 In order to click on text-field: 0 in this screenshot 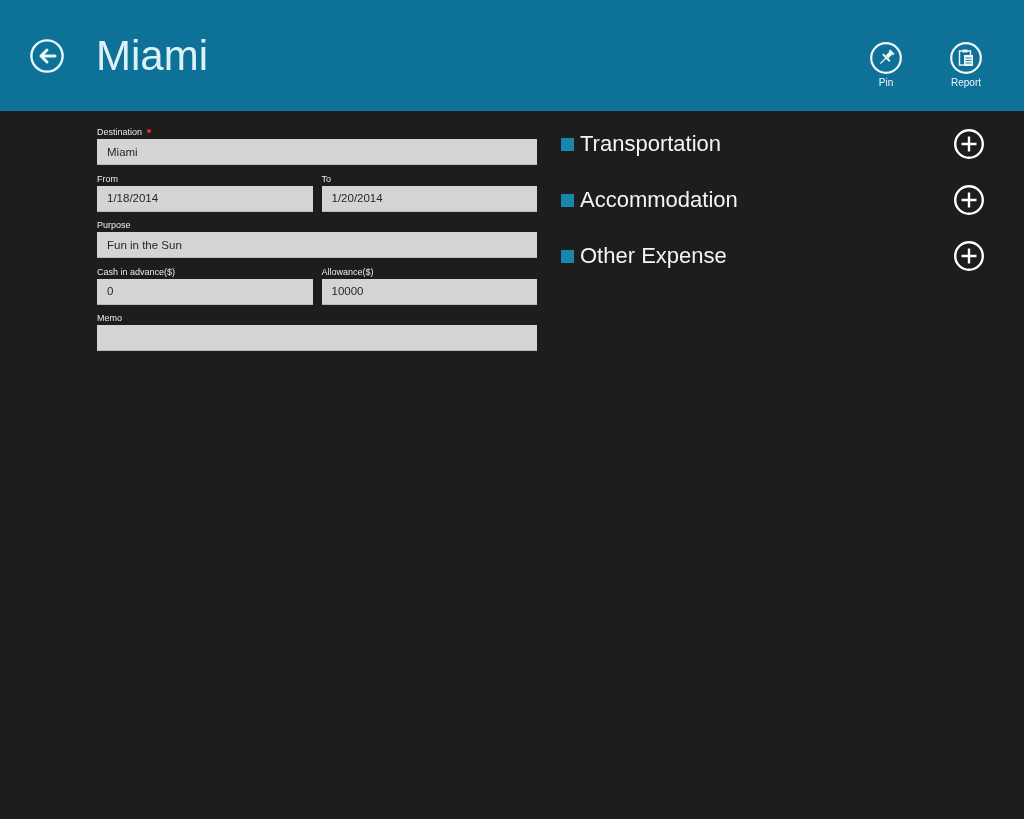, I will do `click(205, 291)`.